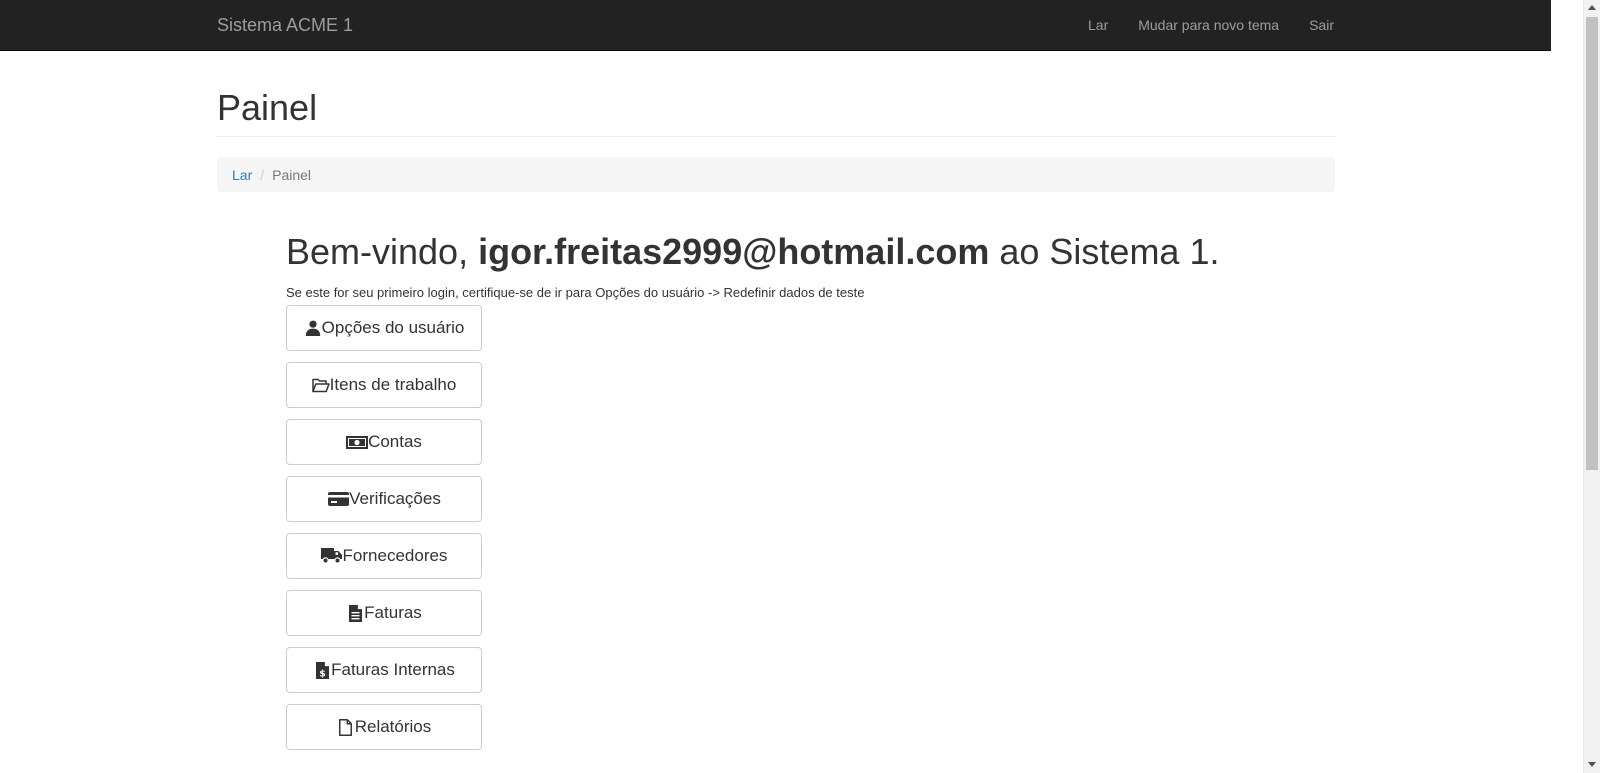 The width and height of the screenshot is (1600, 773). Describe the element at coordinates (1104, 251) in the screenshot. I see `welcome-suffix: ao Sistema 1.` at that location.